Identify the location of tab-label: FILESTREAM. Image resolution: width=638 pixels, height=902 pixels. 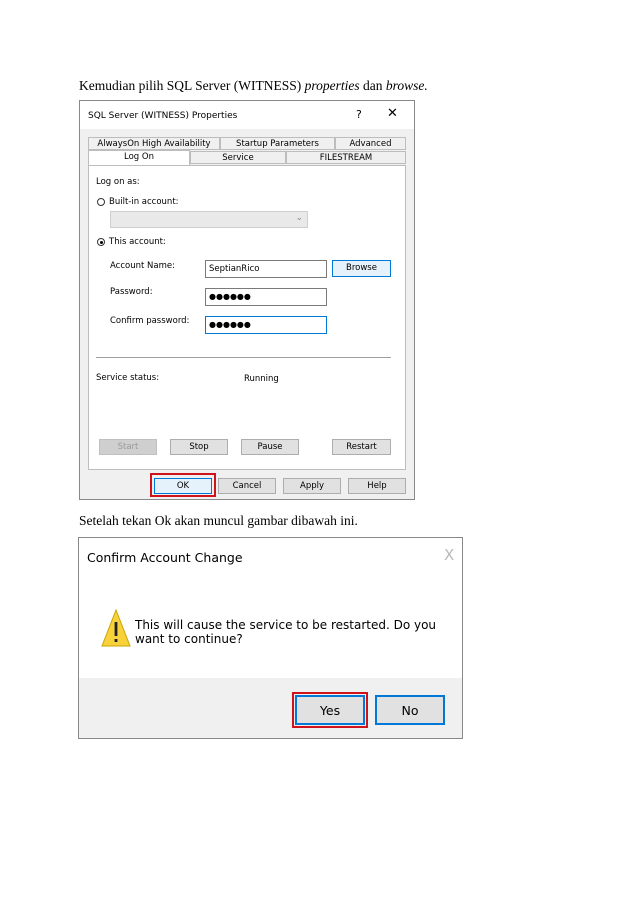
(346, 158).